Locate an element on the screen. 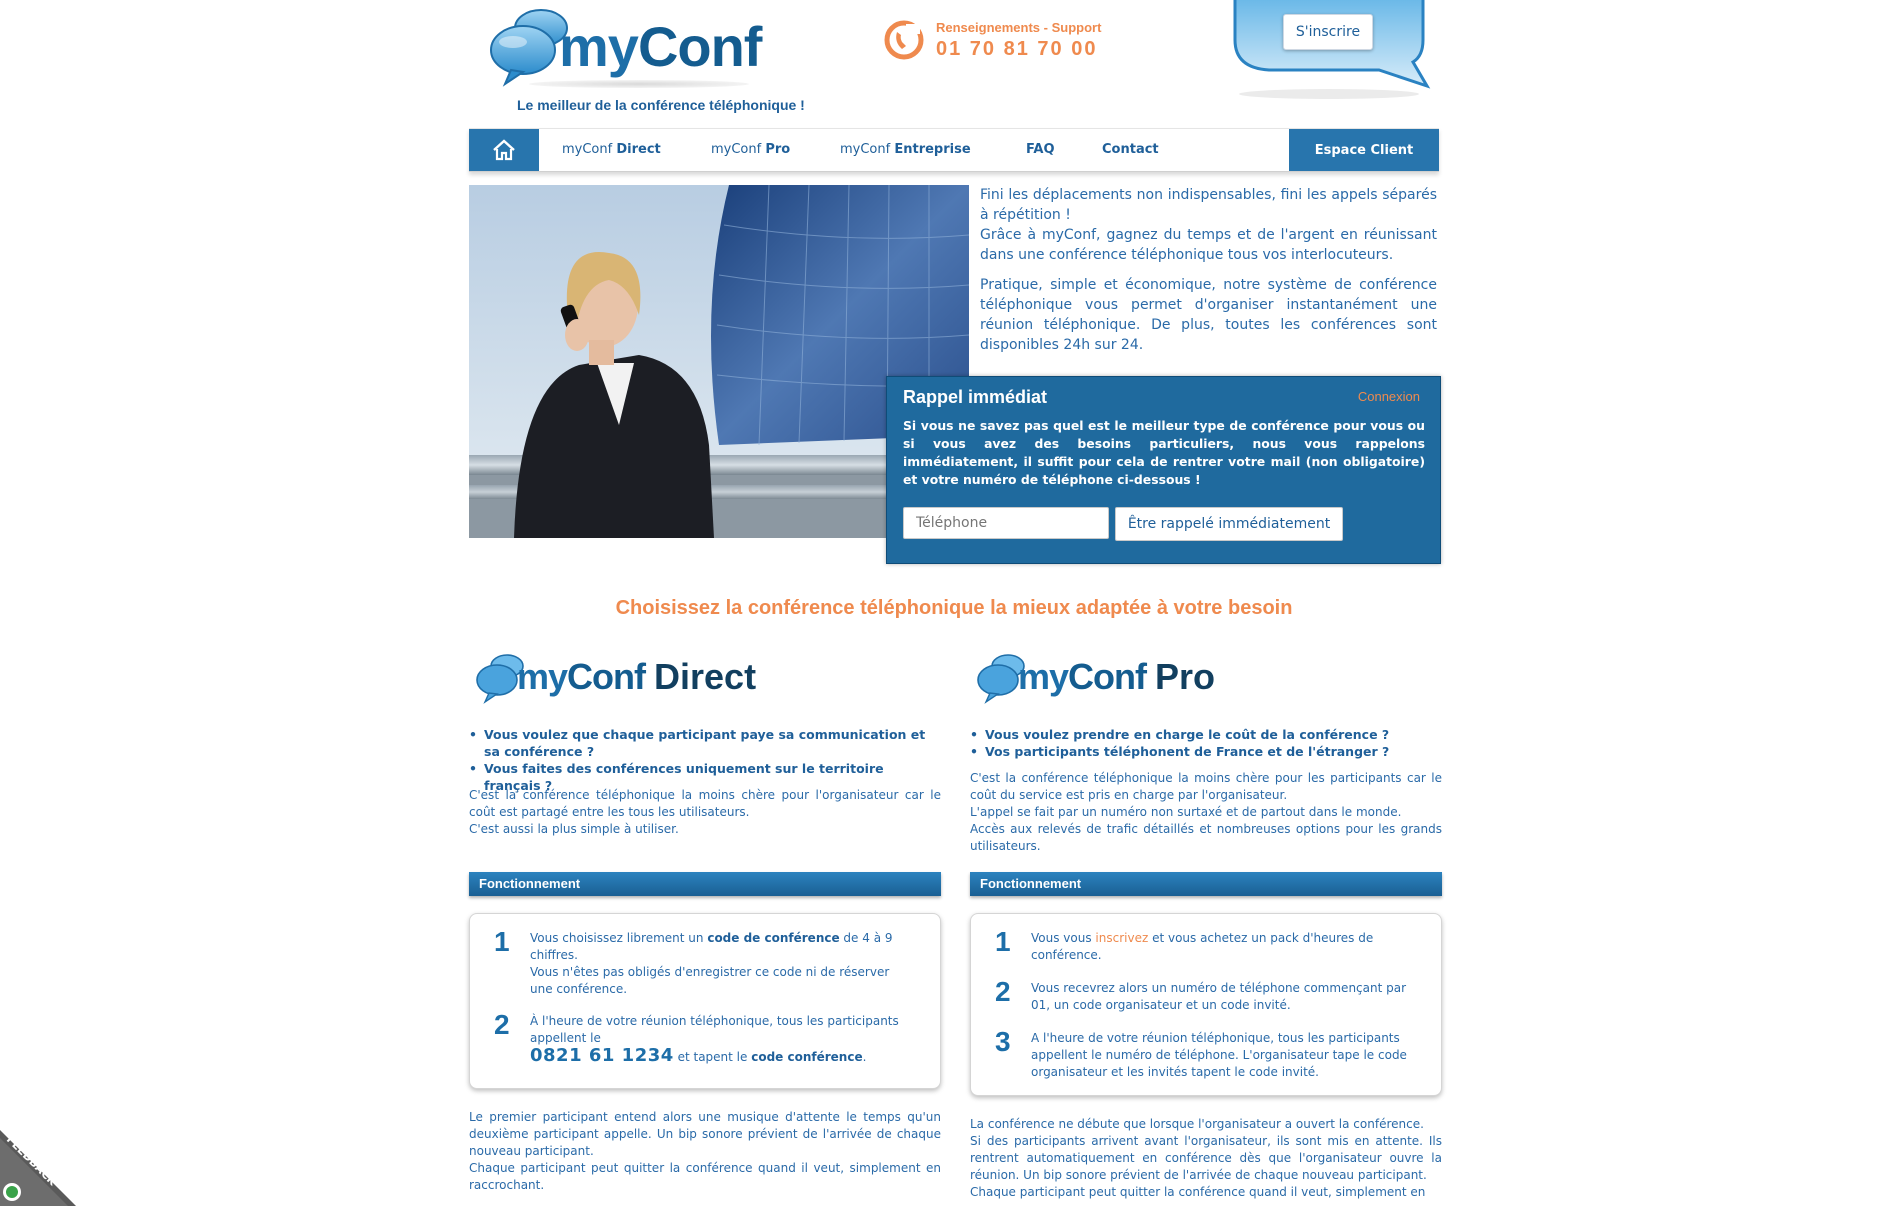 This screenshot has height=1206, width=1903. callback-phone-input is located at coordinates (1006, 523).